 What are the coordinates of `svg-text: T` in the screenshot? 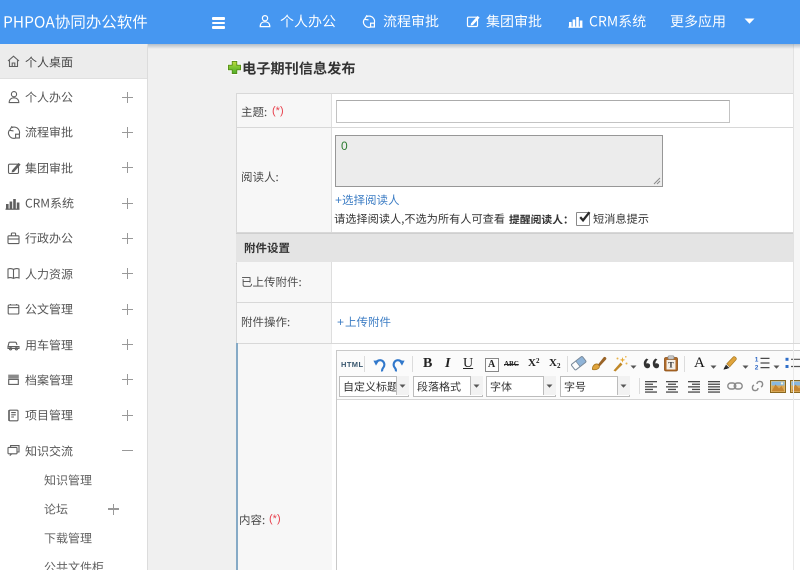 It's located at (671, 365).